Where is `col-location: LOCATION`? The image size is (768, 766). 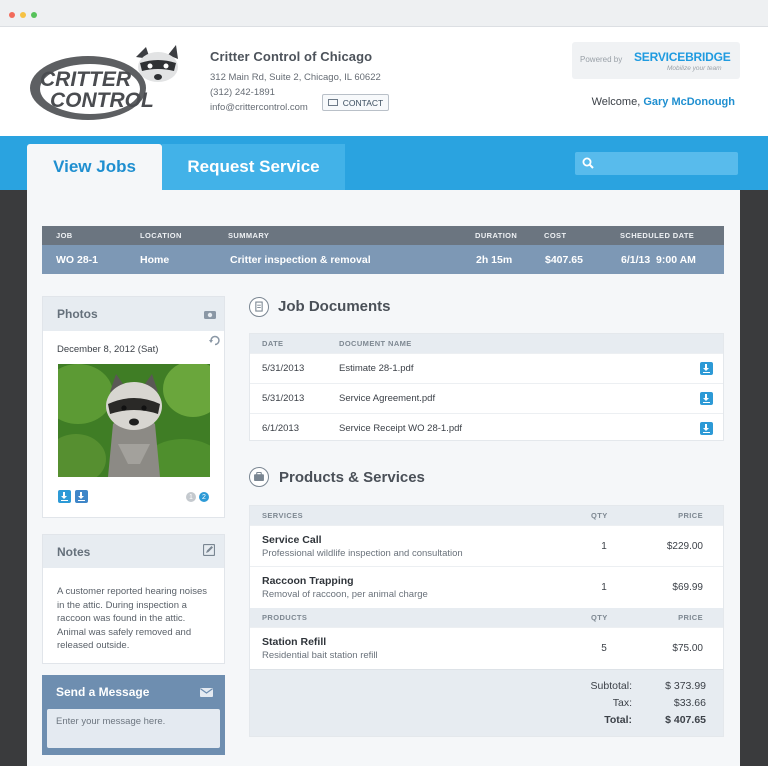 col-location: LOCATION is located at coordinates (161, 235).